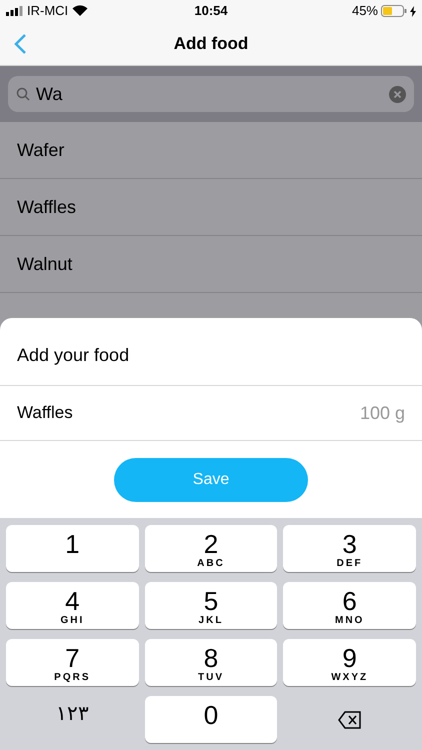 This screenshot has width=422, height=750. I want to click on keypad-key: 3 DEF, so click(349, 548).